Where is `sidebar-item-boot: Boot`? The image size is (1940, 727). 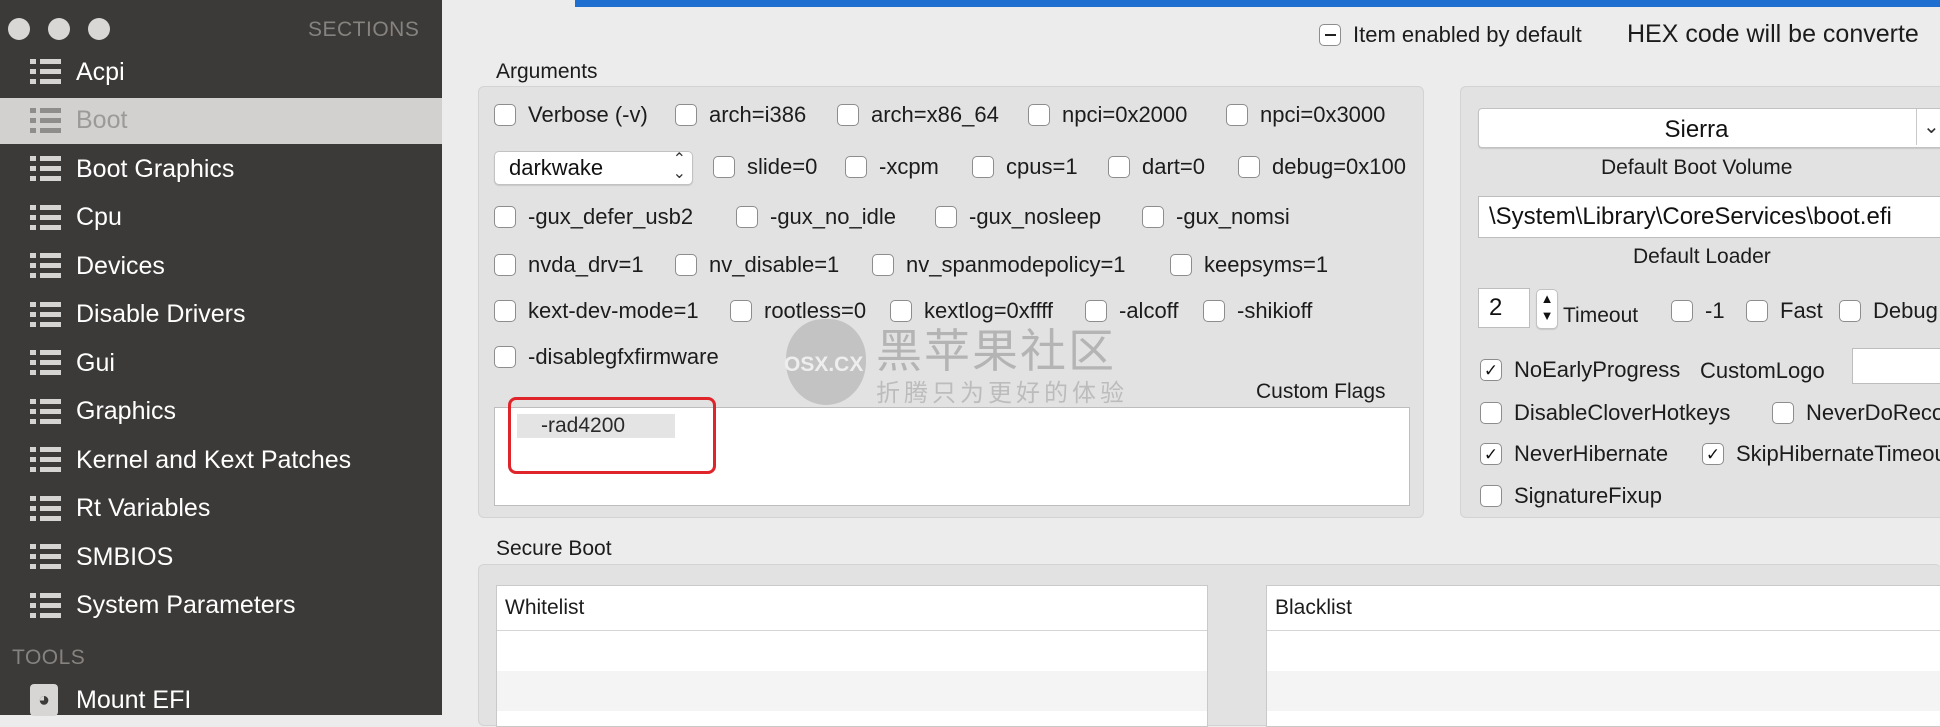
sidebar-item-boot: Boot is located at coordinates (221, 120).